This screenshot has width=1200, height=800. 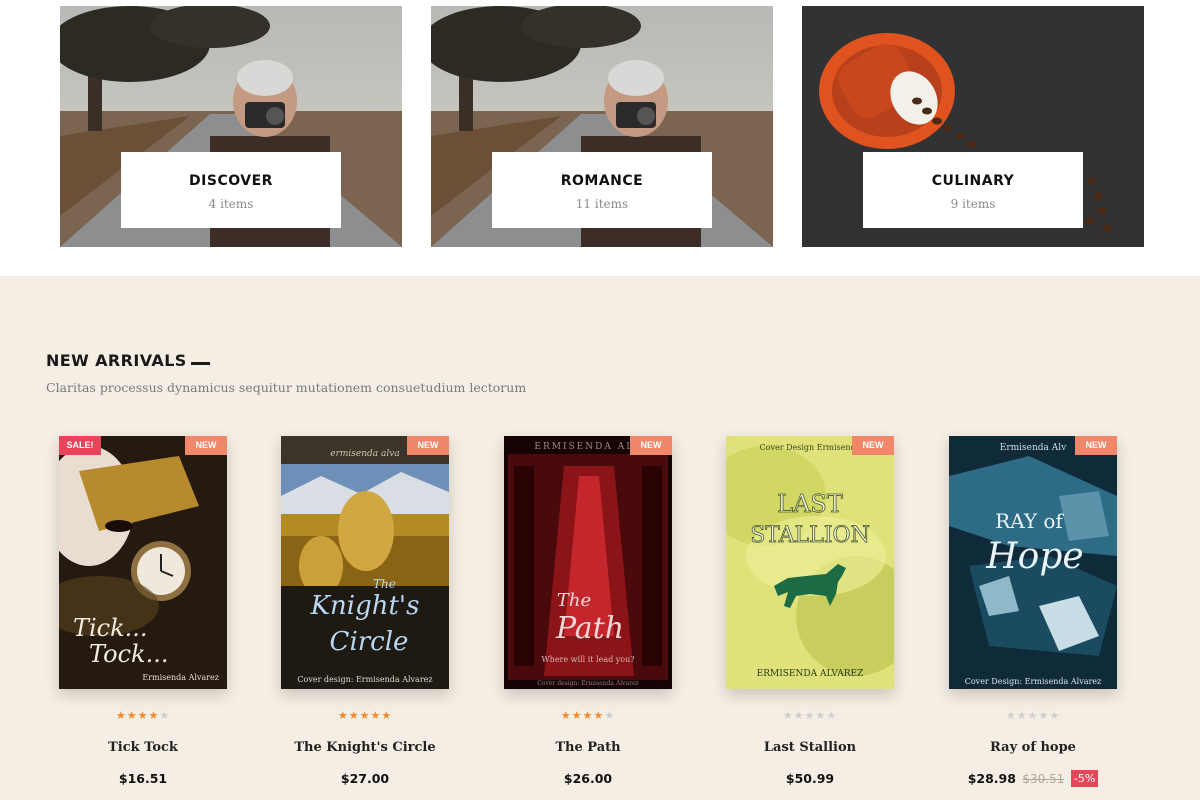 I want to click on price-row: $28.98 $30.51 -5%, so click(x=1033, y=780).